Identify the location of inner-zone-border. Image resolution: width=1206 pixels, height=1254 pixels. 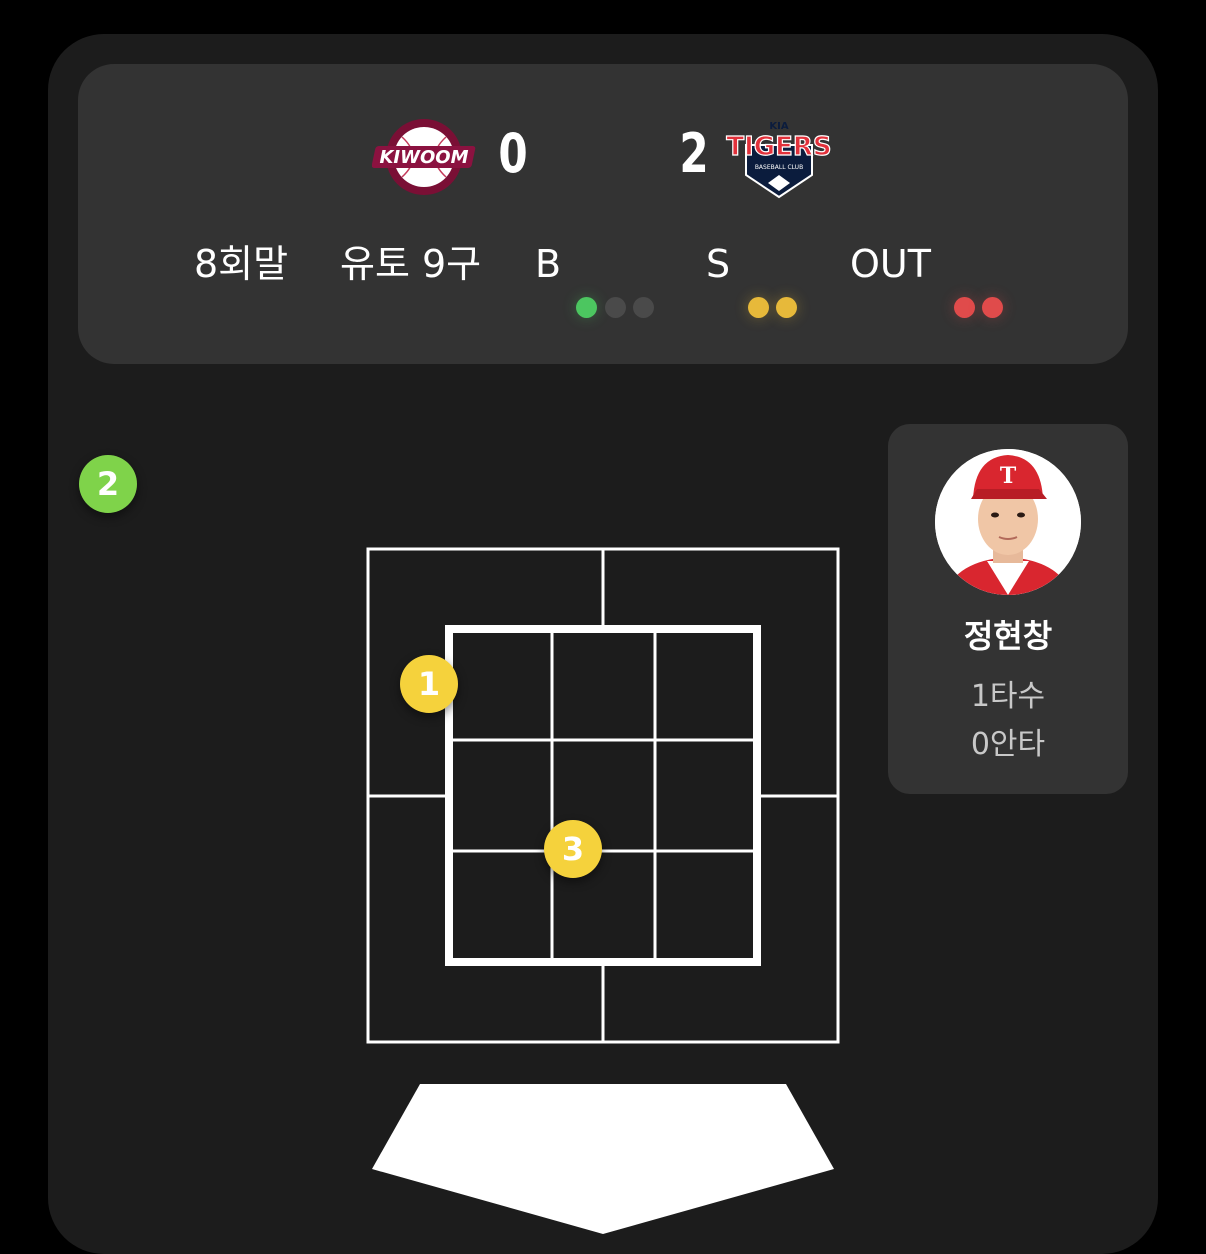
(603, 795).